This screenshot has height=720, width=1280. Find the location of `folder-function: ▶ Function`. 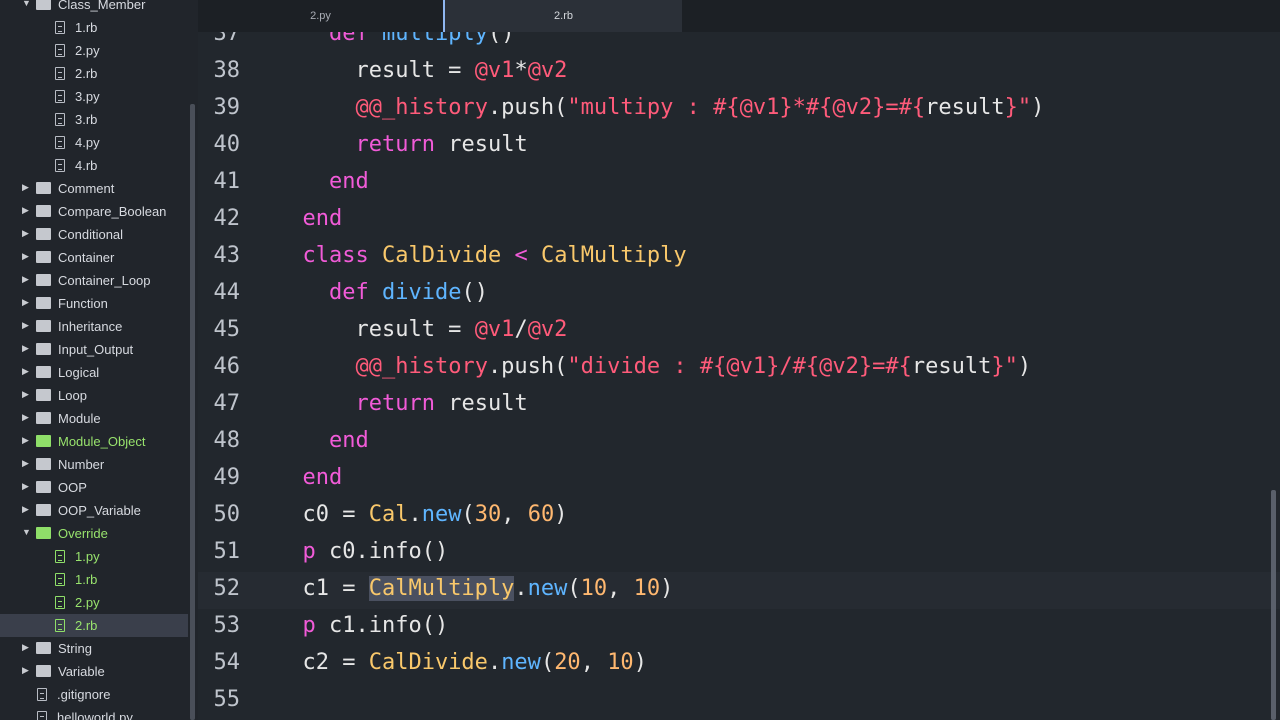

folder-function: ▶ Function is located at coordinates (94, 303).